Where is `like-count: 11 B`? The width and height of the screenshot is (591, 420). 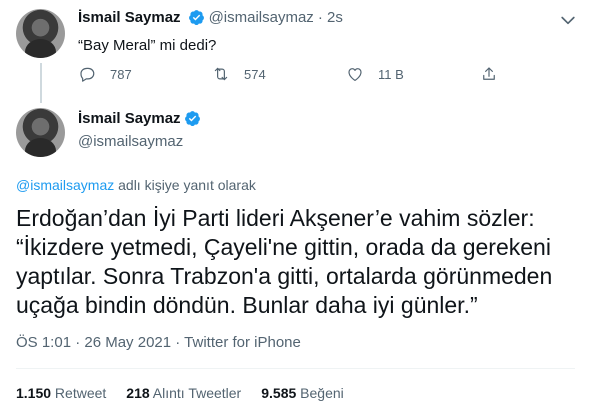
like-count: 11 B is located at coordinates (391, 74).